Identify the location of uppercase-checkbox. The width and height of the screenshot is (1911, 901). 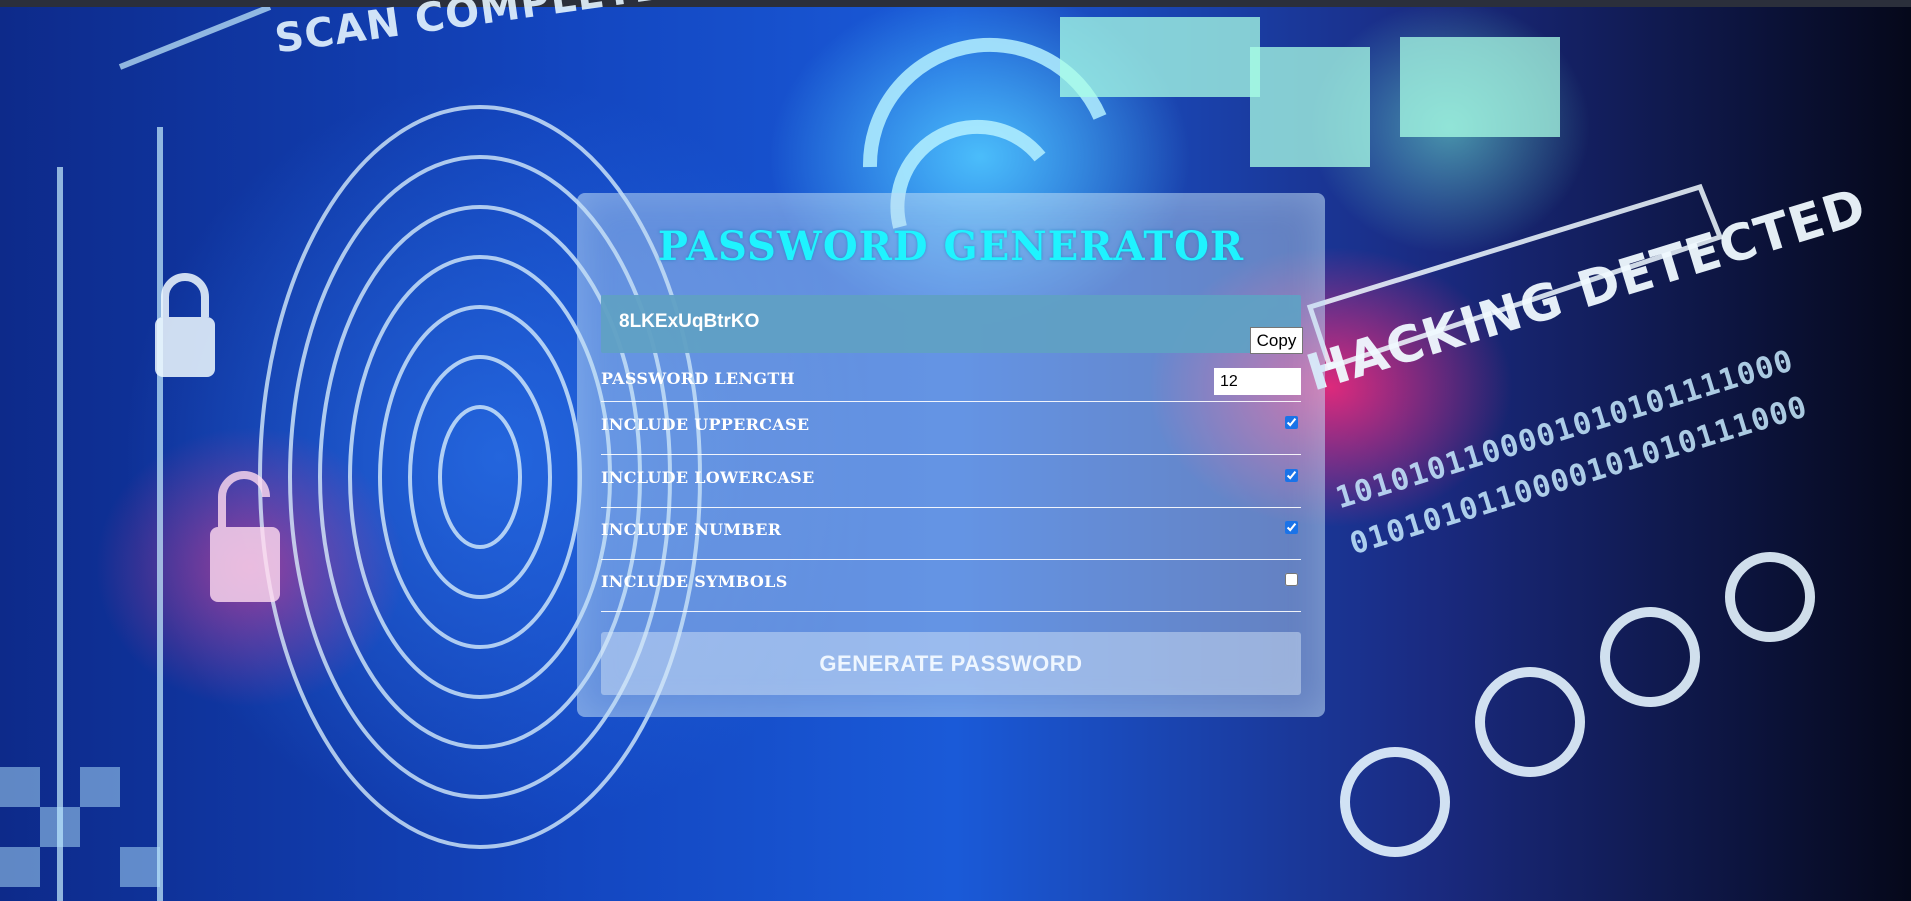
(1291, 422).